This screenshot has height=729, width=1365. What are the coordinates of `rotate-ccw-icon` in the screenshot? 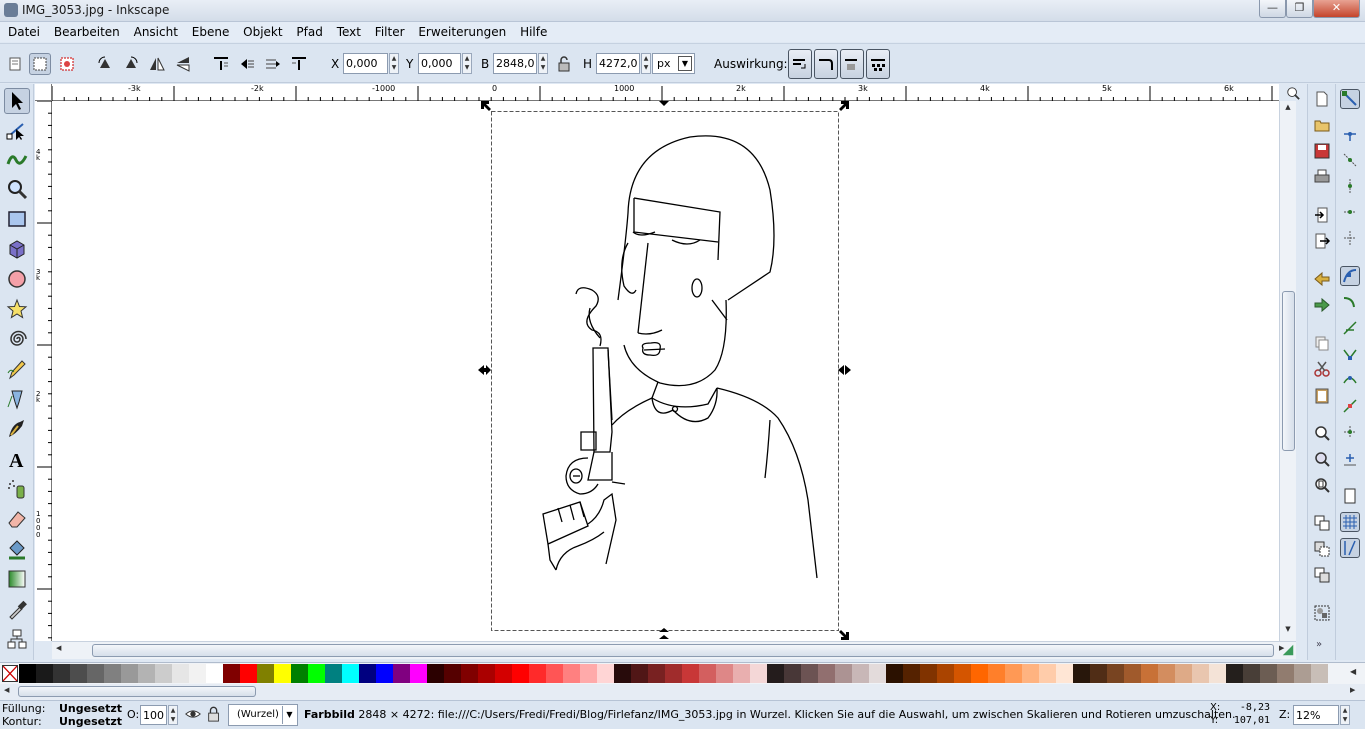 It's located at (105, 64).